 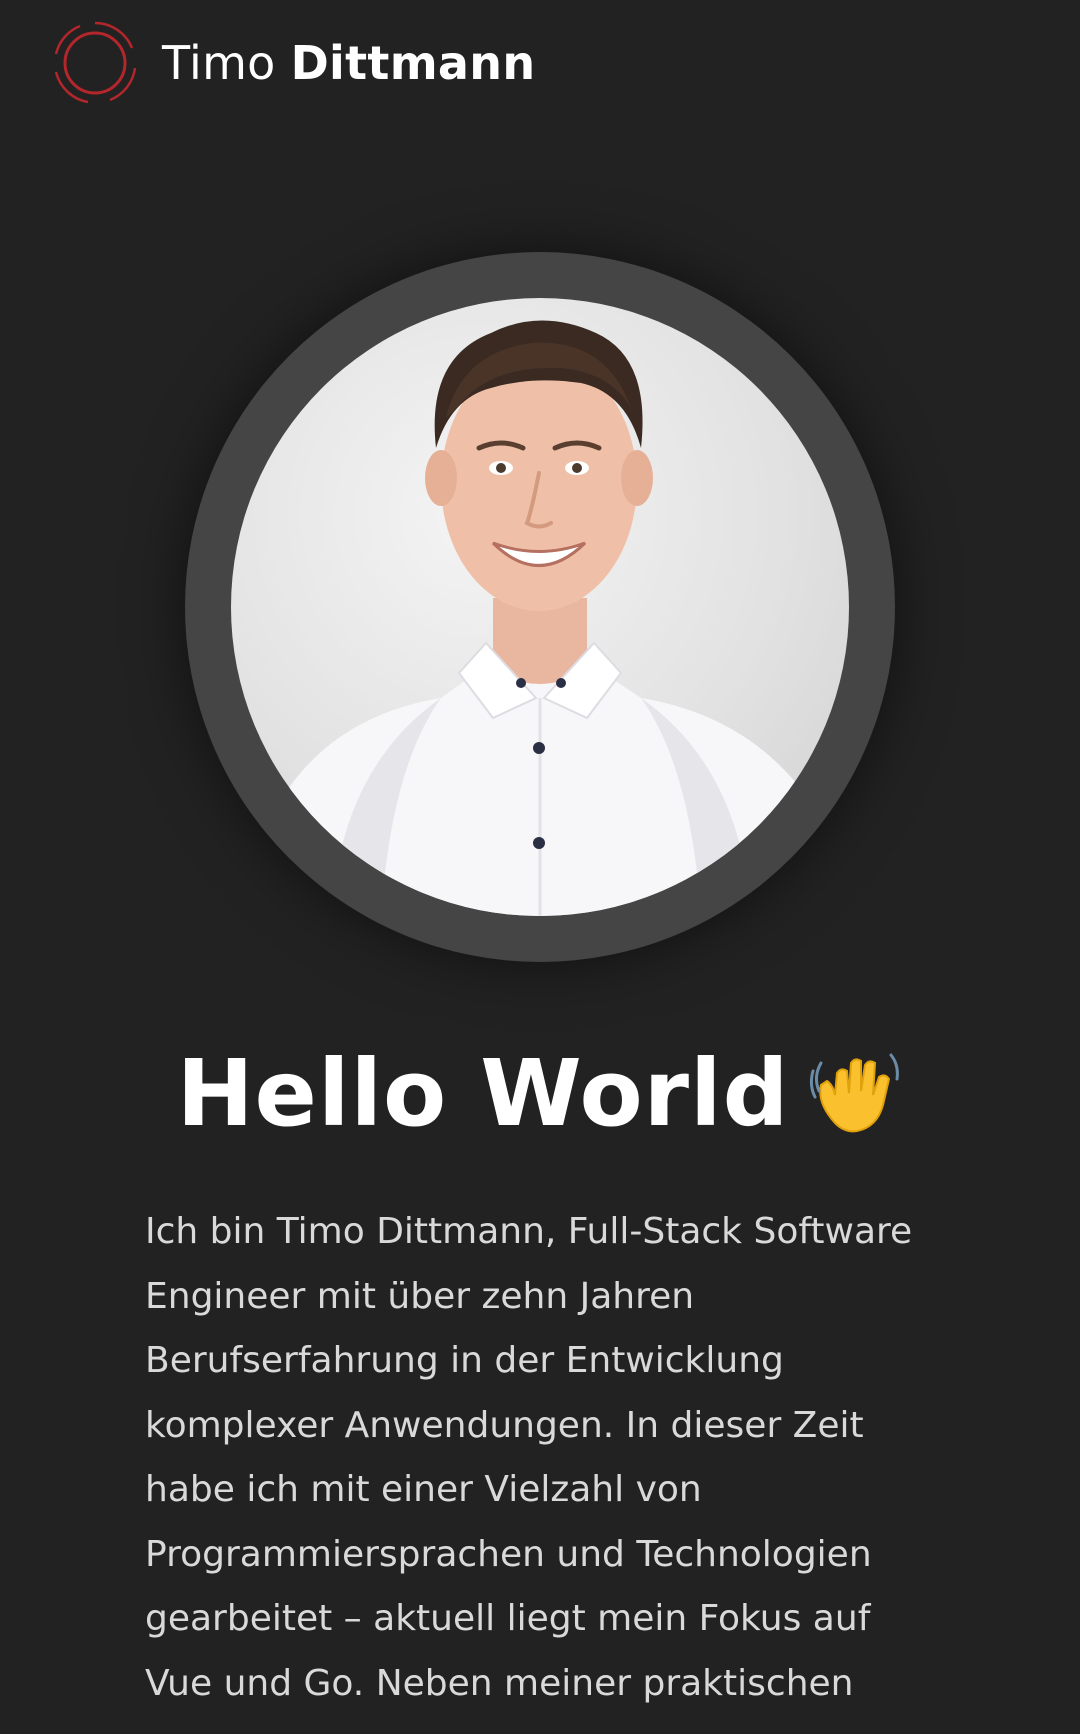 I want to click on bio-line: habe ich mit einer Vielzahl von, so click(x=423, y=1489).